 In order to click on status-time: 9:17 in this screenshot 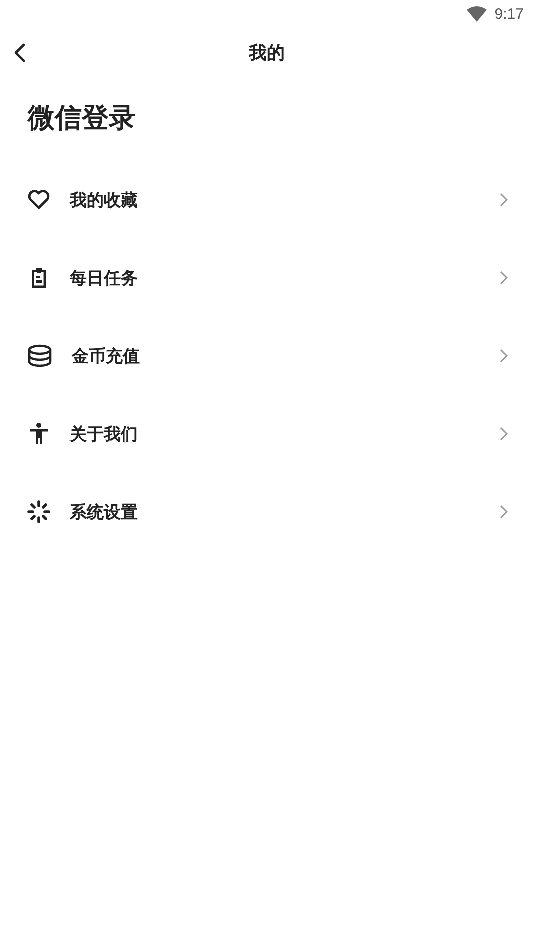, I will do `click(509, 14)`.